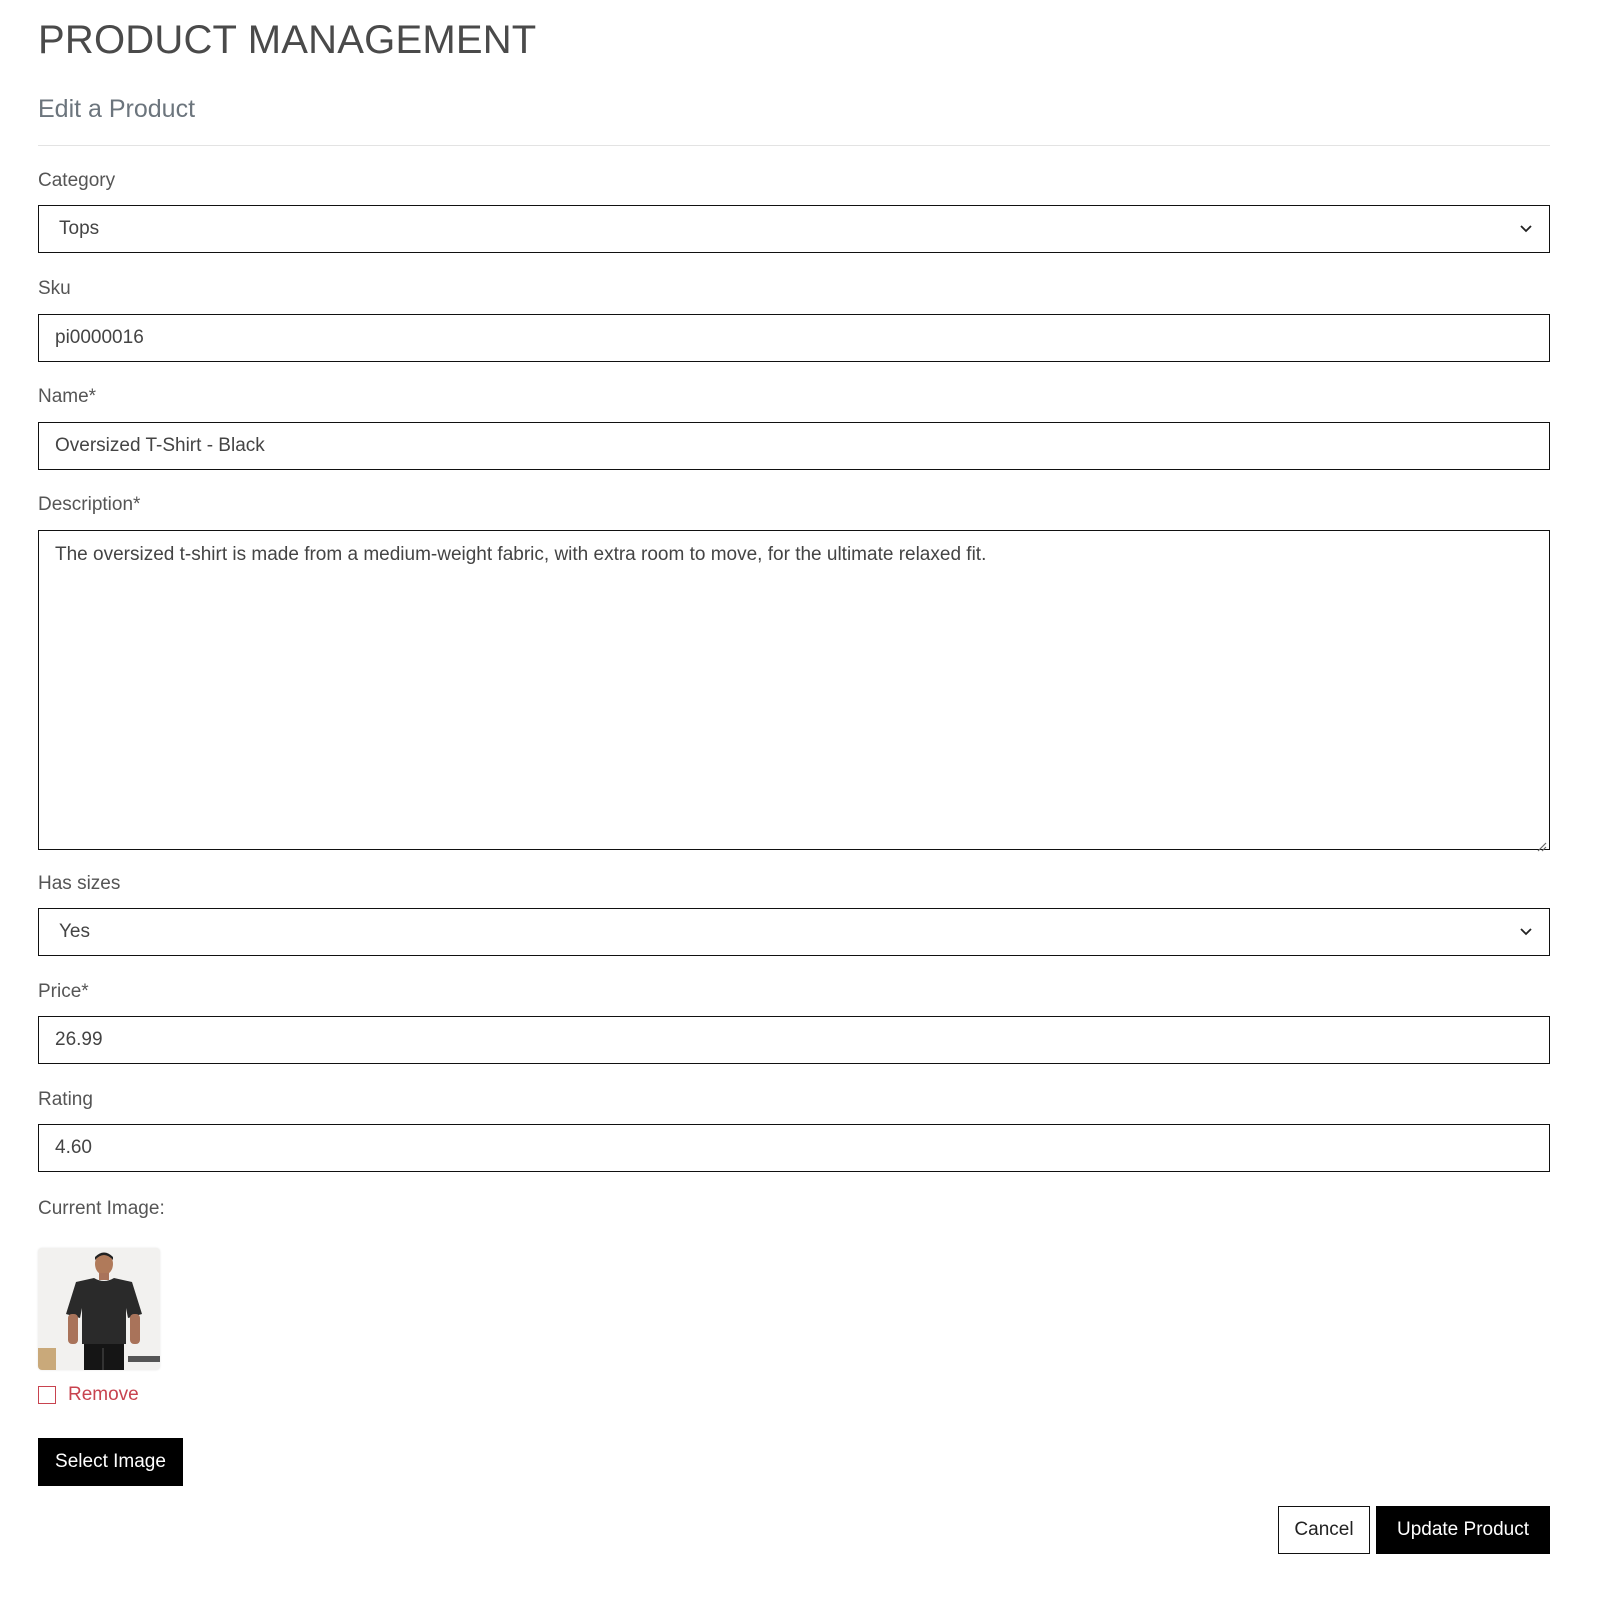  Describe the element at coordinates (101, 1208) in the screenshot. I see `current-image-label: Current Image:` at that location.